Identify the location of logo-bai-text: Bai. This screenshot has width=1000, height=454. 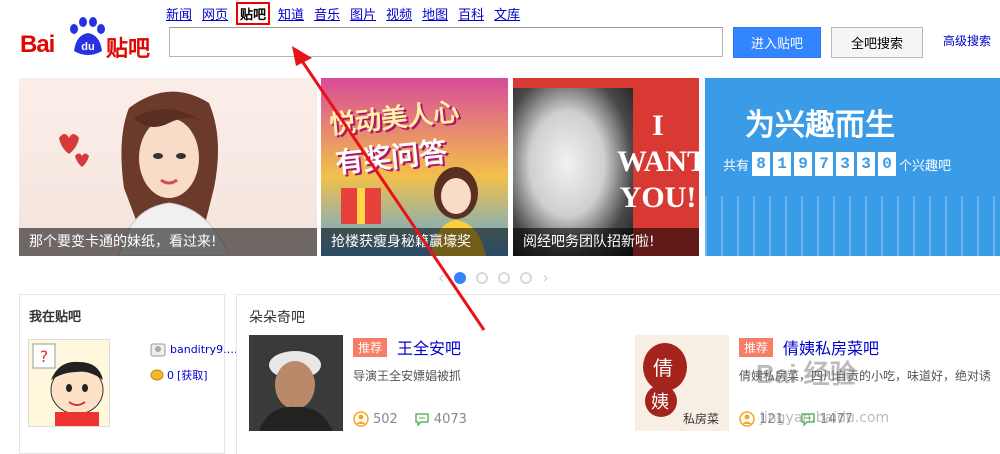
(37, 44).